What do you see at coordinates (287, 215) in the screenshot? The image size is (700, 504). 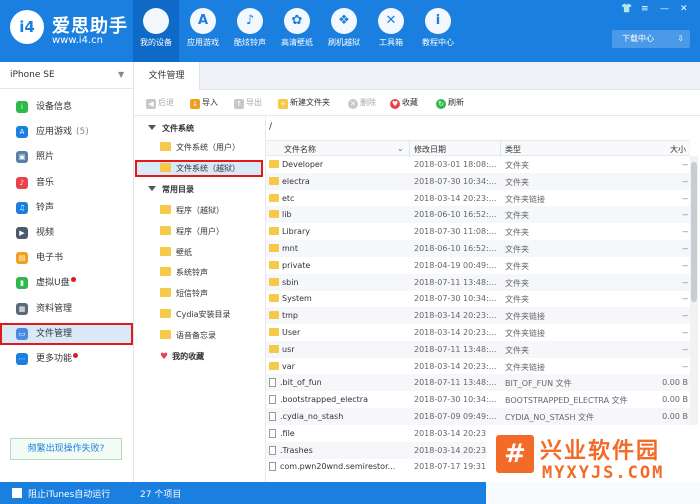 I see `file-name: lib` at bounding box center [287, 215].